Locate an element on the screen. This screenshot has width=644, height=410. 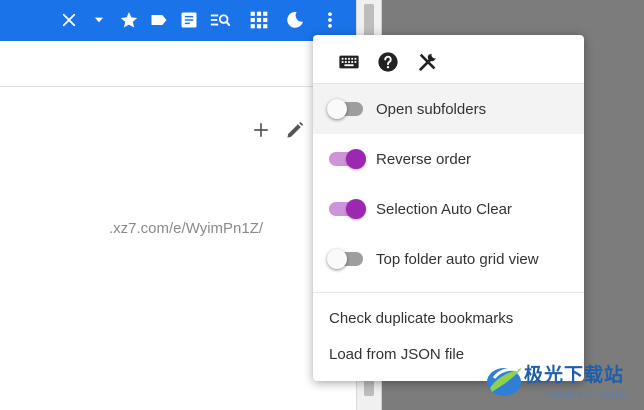
label-icon is located at coordinates (159, 20).